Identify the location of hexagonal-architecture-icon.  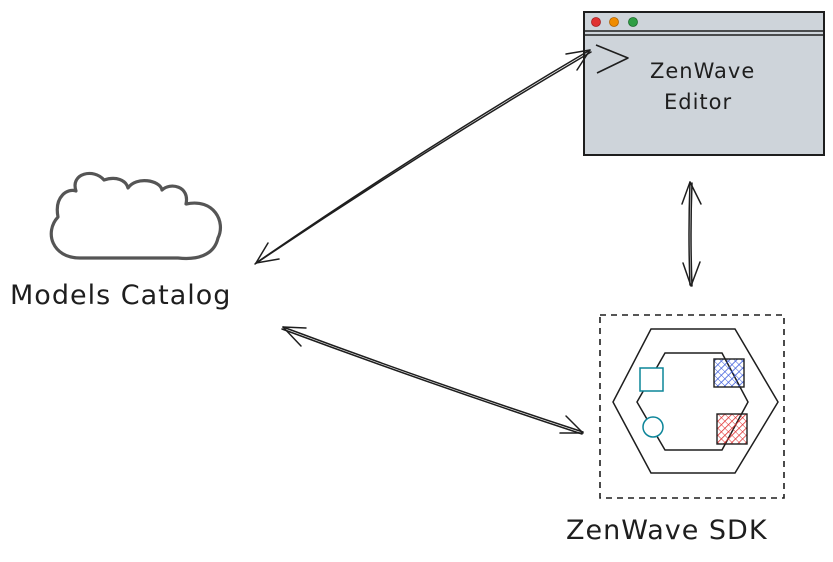
(692, 406).